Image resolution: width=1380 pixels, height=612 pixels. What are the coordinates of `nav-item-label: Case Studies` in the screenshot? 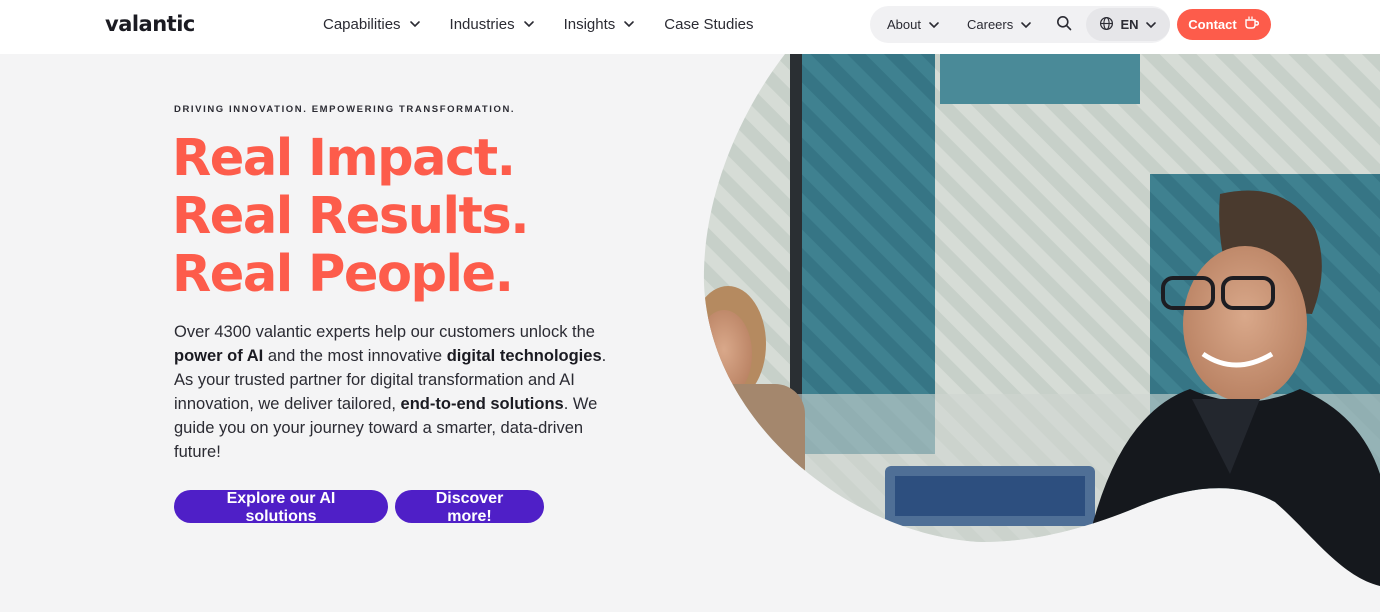 It's located at (709, 24).